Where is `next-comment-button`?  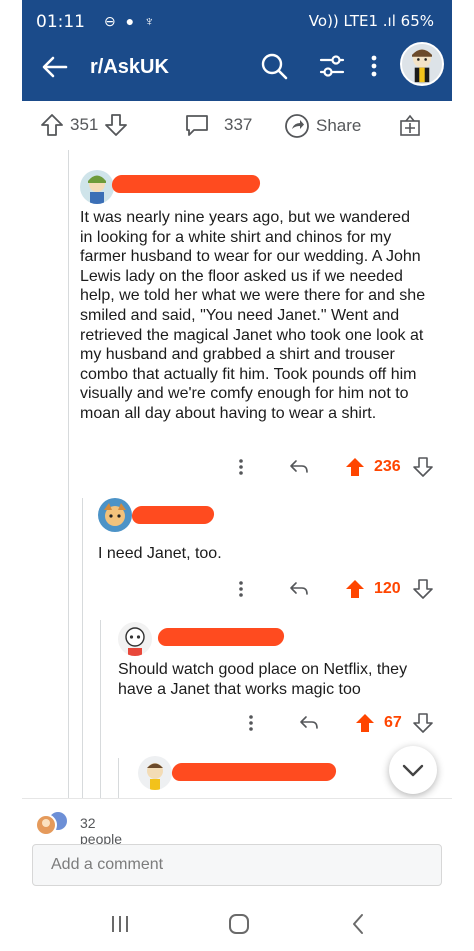
next-comment-button is located at coordinates (413, 770).